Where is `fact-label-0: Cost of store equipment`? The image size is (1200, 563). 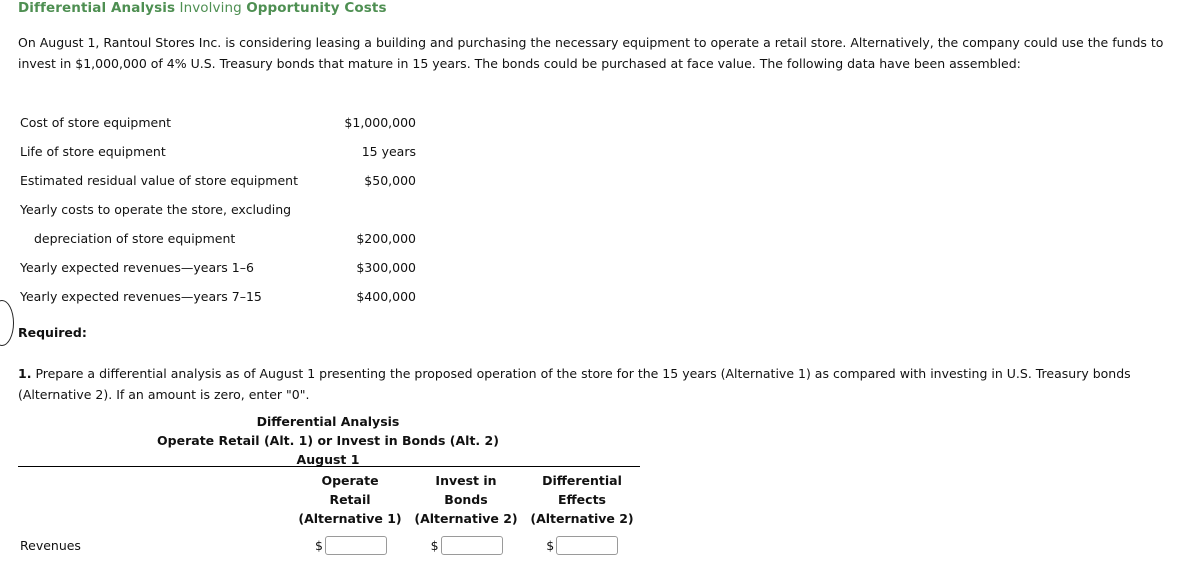 fact-label-0: Cost of store equipment is located at coordinates (96, 122).